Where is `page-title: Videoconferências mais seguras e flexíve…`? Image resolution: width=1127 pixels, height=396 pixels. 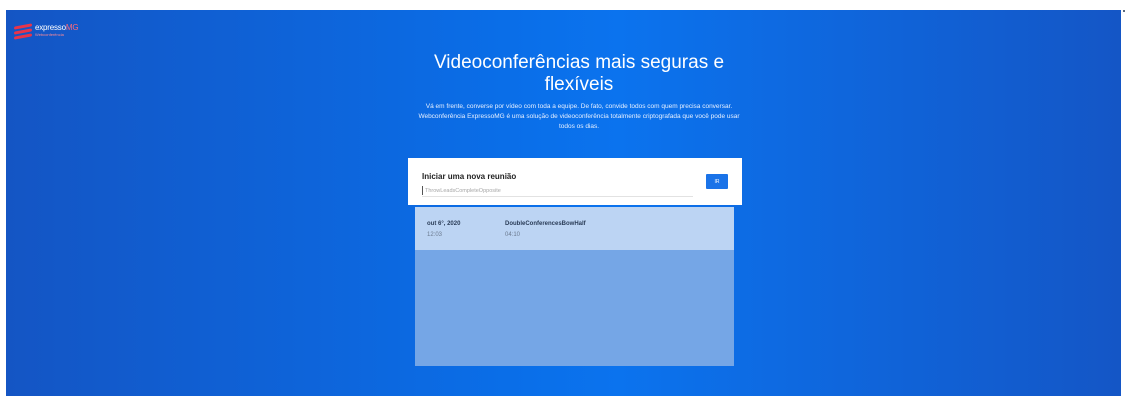 page-title: Videoconferências mais seguras e flexíve… is located at coordinates (579, 73).